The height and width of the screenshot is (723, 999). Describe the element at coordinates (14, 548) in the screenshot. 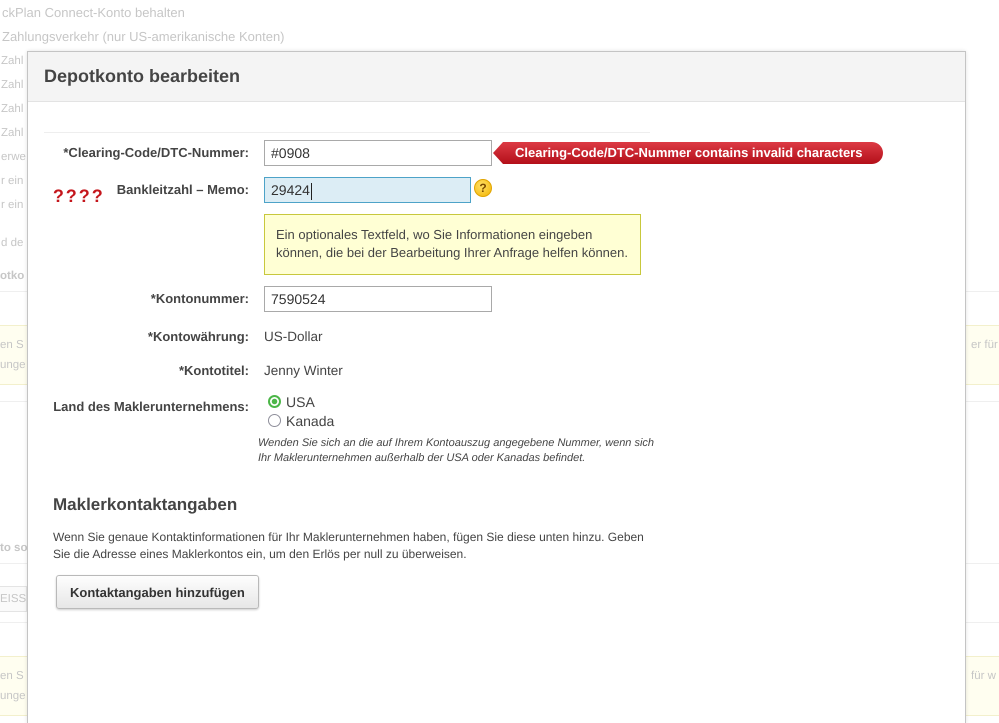

I see `background-heading: to so` at that location.